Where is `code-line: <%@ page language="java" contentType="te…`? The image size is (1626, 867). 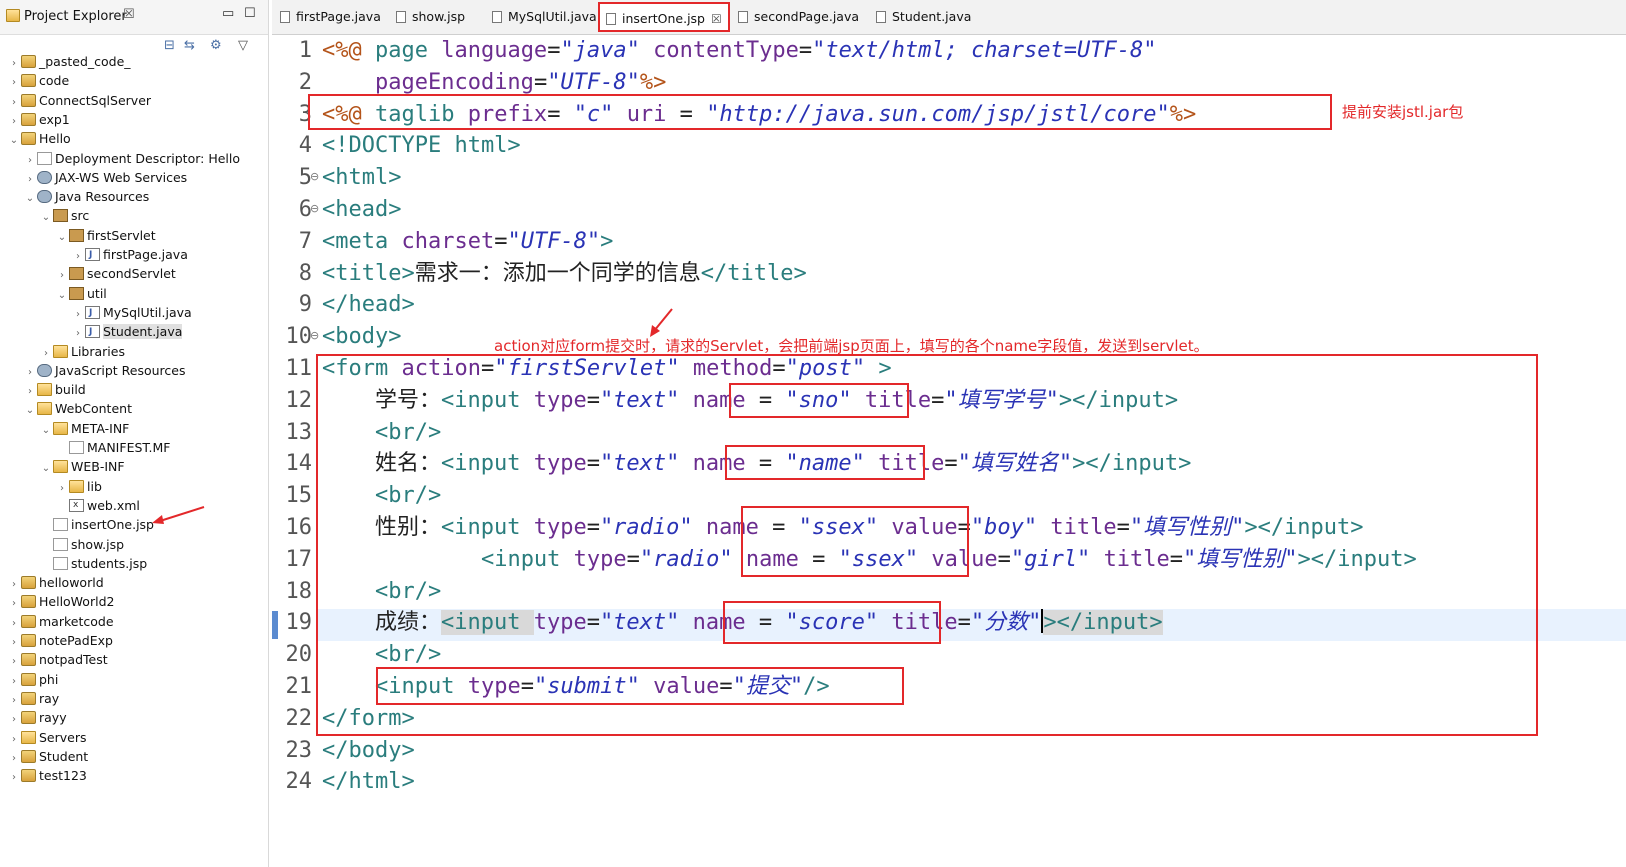 code-line: <%@ page language="java" contentType="te… is located at coordinates (739, 51).